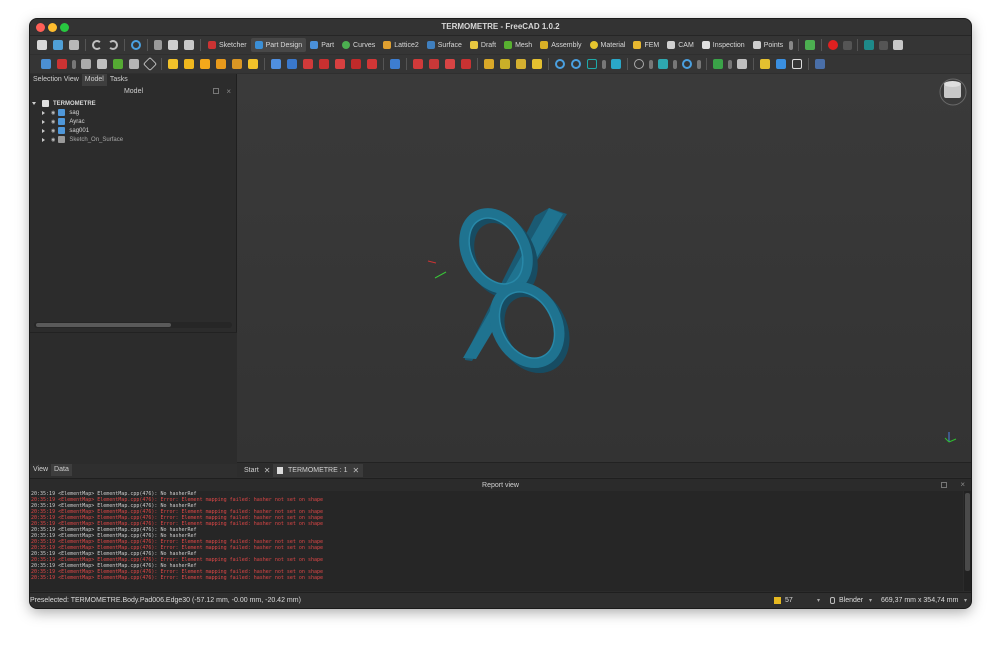  Describe the element at coordinates (113, 45) in the screenshot. I see `redo-icon` at that location.